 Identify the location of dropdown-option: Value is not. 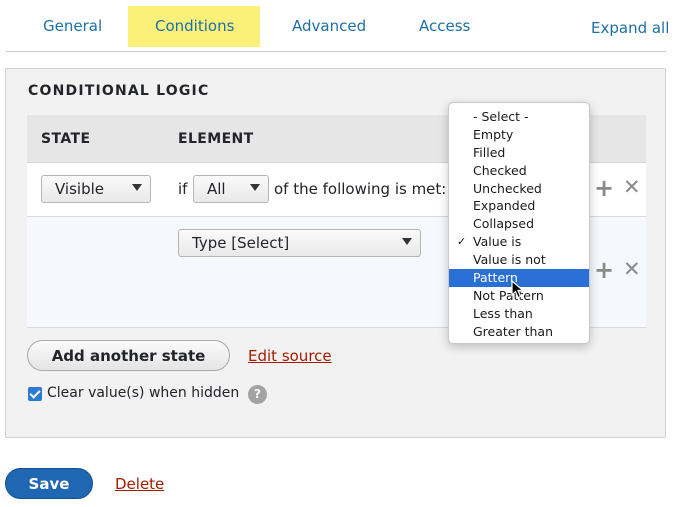
(519, 260).